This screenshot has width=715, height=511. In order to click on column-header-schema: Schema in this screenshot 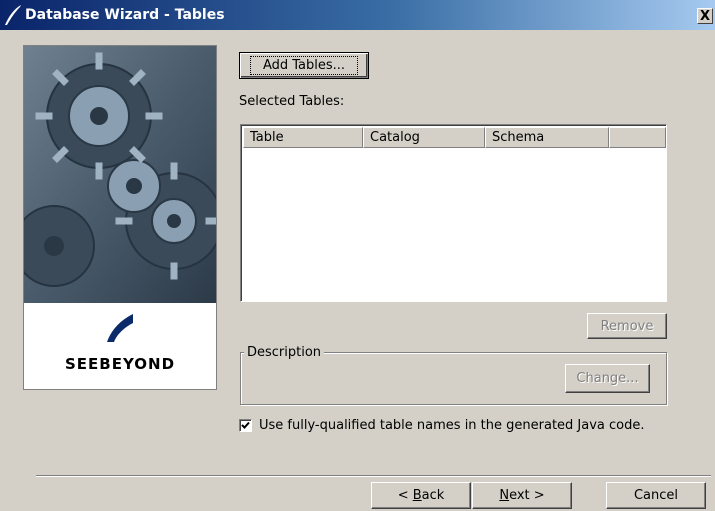, I will do `click(547, 137)`.